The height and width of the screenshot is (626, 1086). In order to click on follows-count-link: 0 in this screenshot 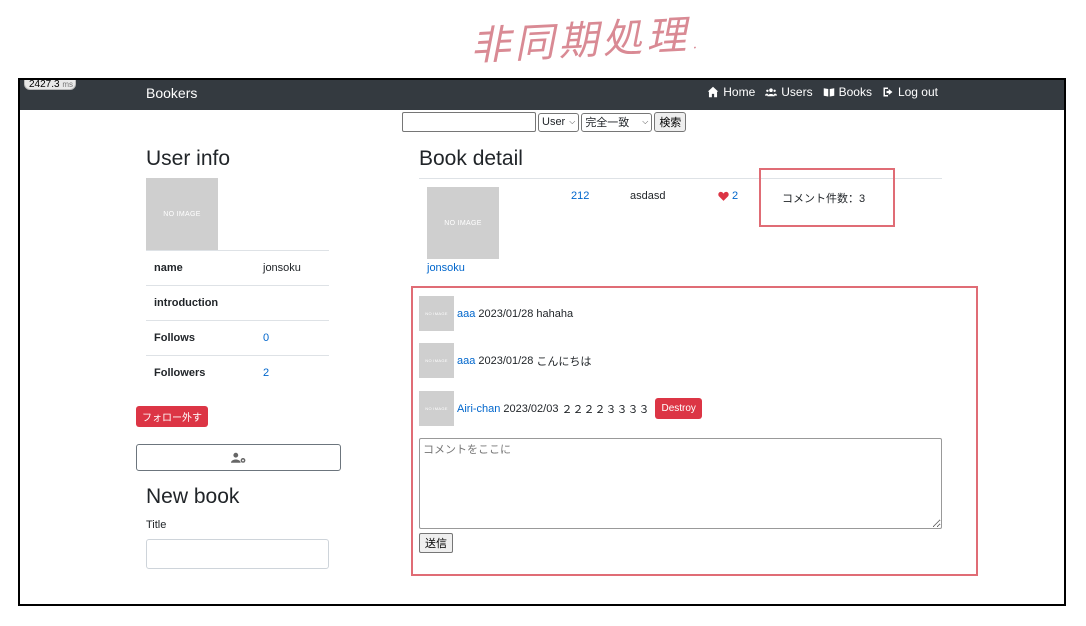, I will do `click(266, 338)`.